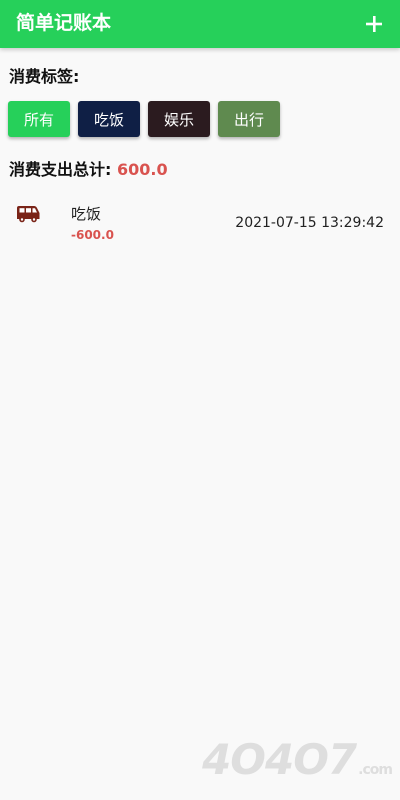 This screenshot has height=800, width=400. I want to click on record-amount: -600.0, so click(92, 235).